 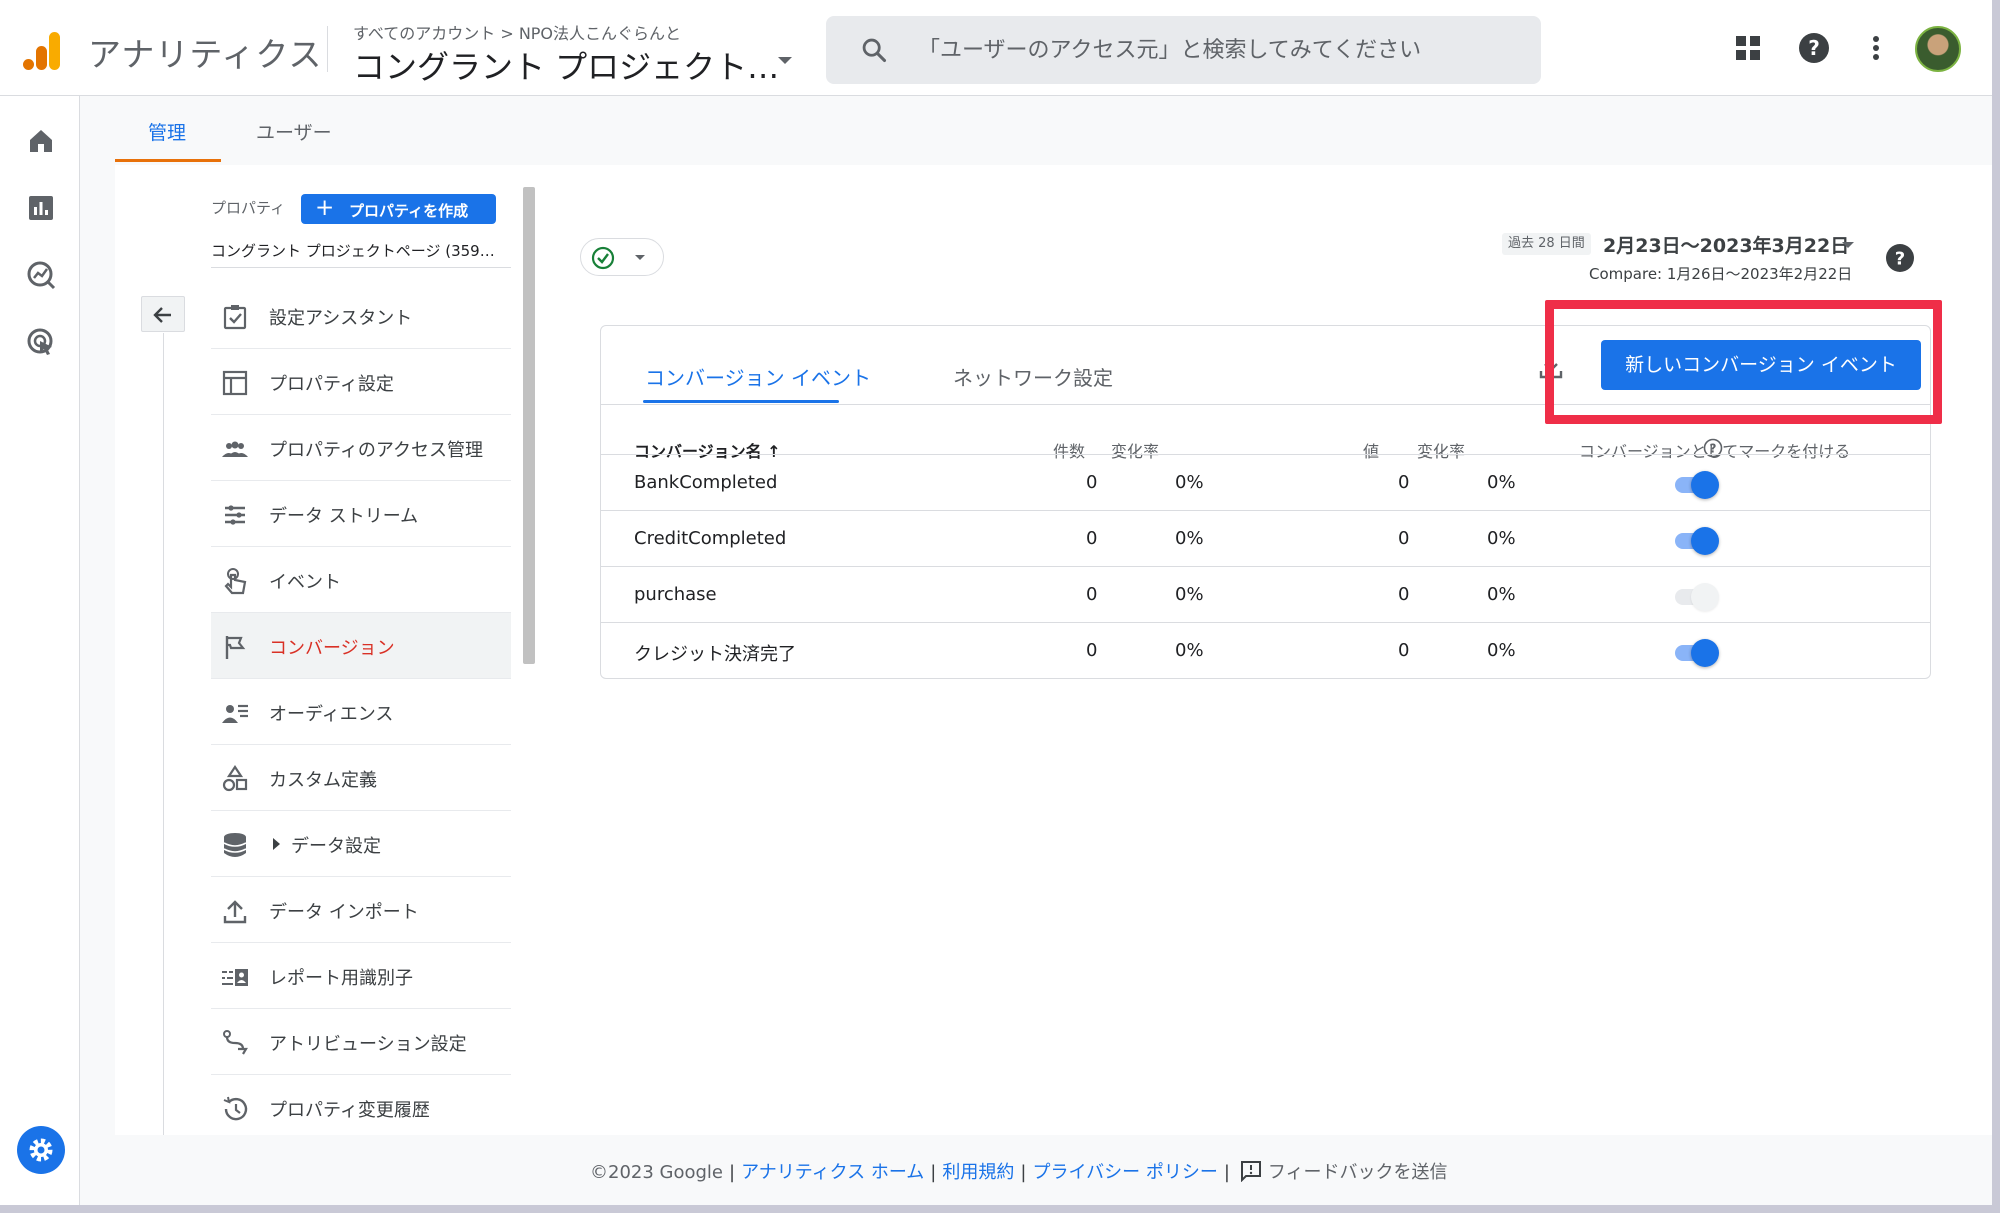 I want to click on admin-settings-button, so click(x=41, y=1150).